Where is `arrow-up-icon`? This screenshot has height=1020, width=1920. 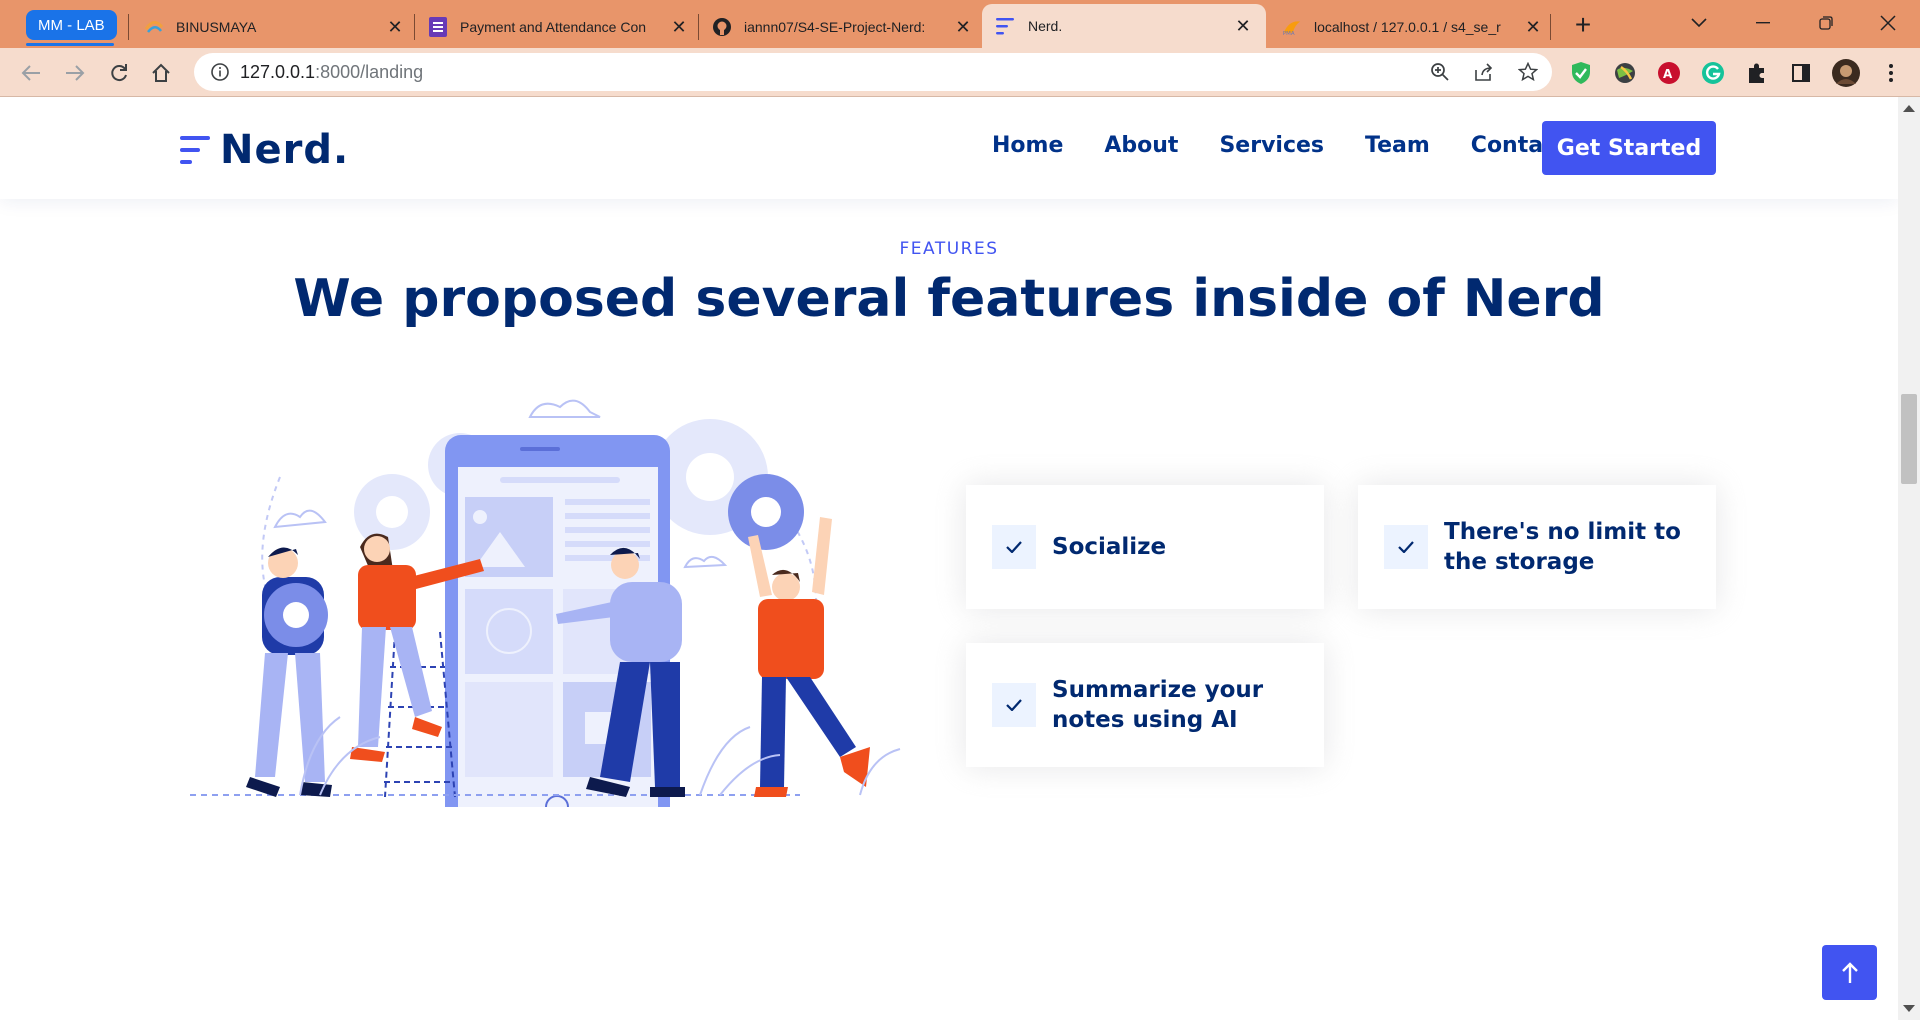 arrow-up-icon is located at coordinates (1849, 972).